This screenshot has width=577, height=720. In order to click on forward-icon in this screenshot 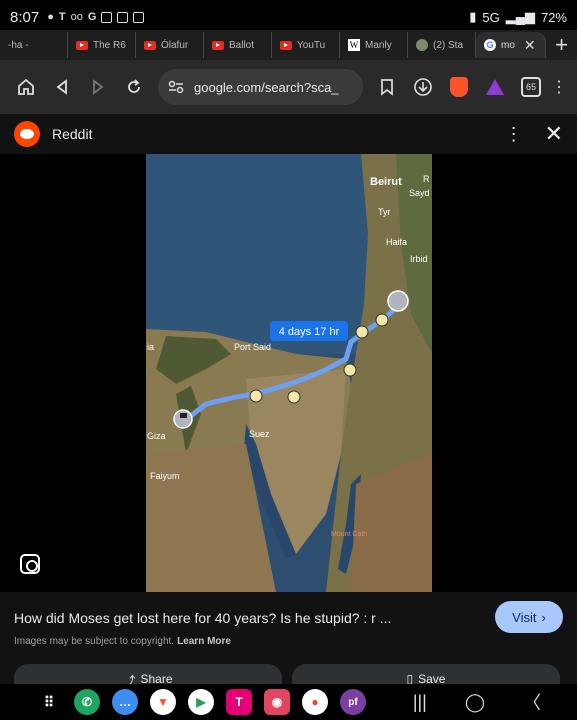, I will do `click(98, 87)`.